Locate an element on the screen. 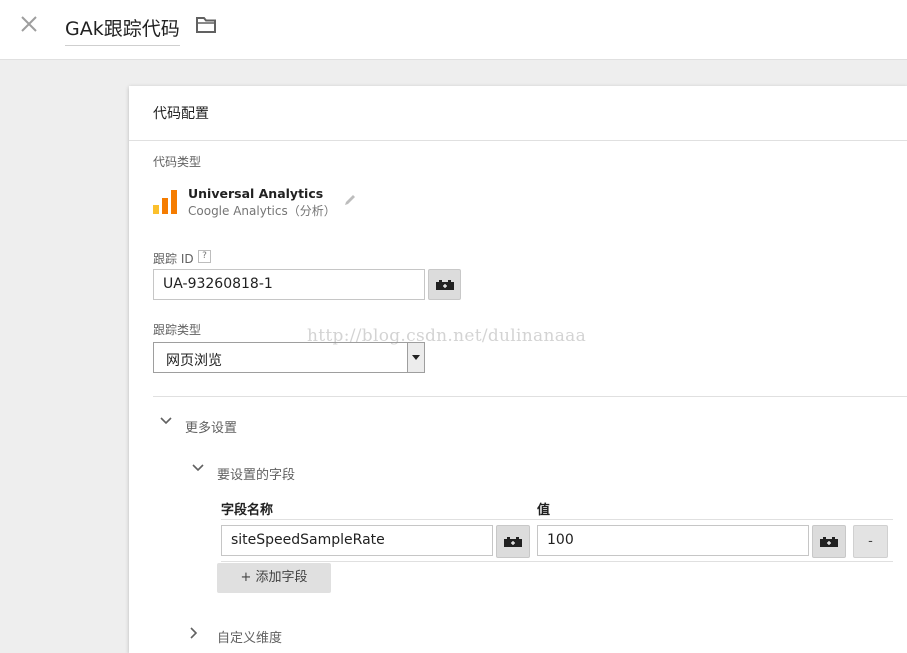  top-bar: GAk跟踪代码 is located at coordinates (453, 30).